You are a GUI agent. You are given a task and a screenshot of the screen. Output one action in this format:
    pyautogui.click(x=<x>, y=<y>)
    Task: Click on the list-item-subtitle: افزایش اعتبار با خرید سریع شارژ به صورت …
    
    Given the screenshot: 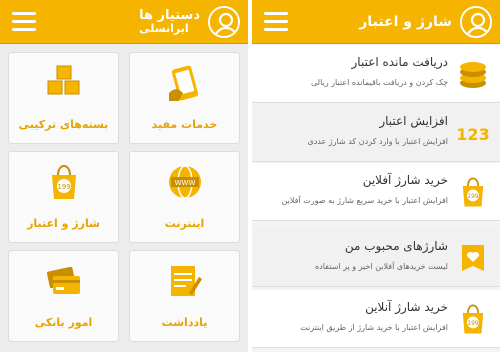 What is the action you would take?
    pyautogui.click(x=364, y=200)
    